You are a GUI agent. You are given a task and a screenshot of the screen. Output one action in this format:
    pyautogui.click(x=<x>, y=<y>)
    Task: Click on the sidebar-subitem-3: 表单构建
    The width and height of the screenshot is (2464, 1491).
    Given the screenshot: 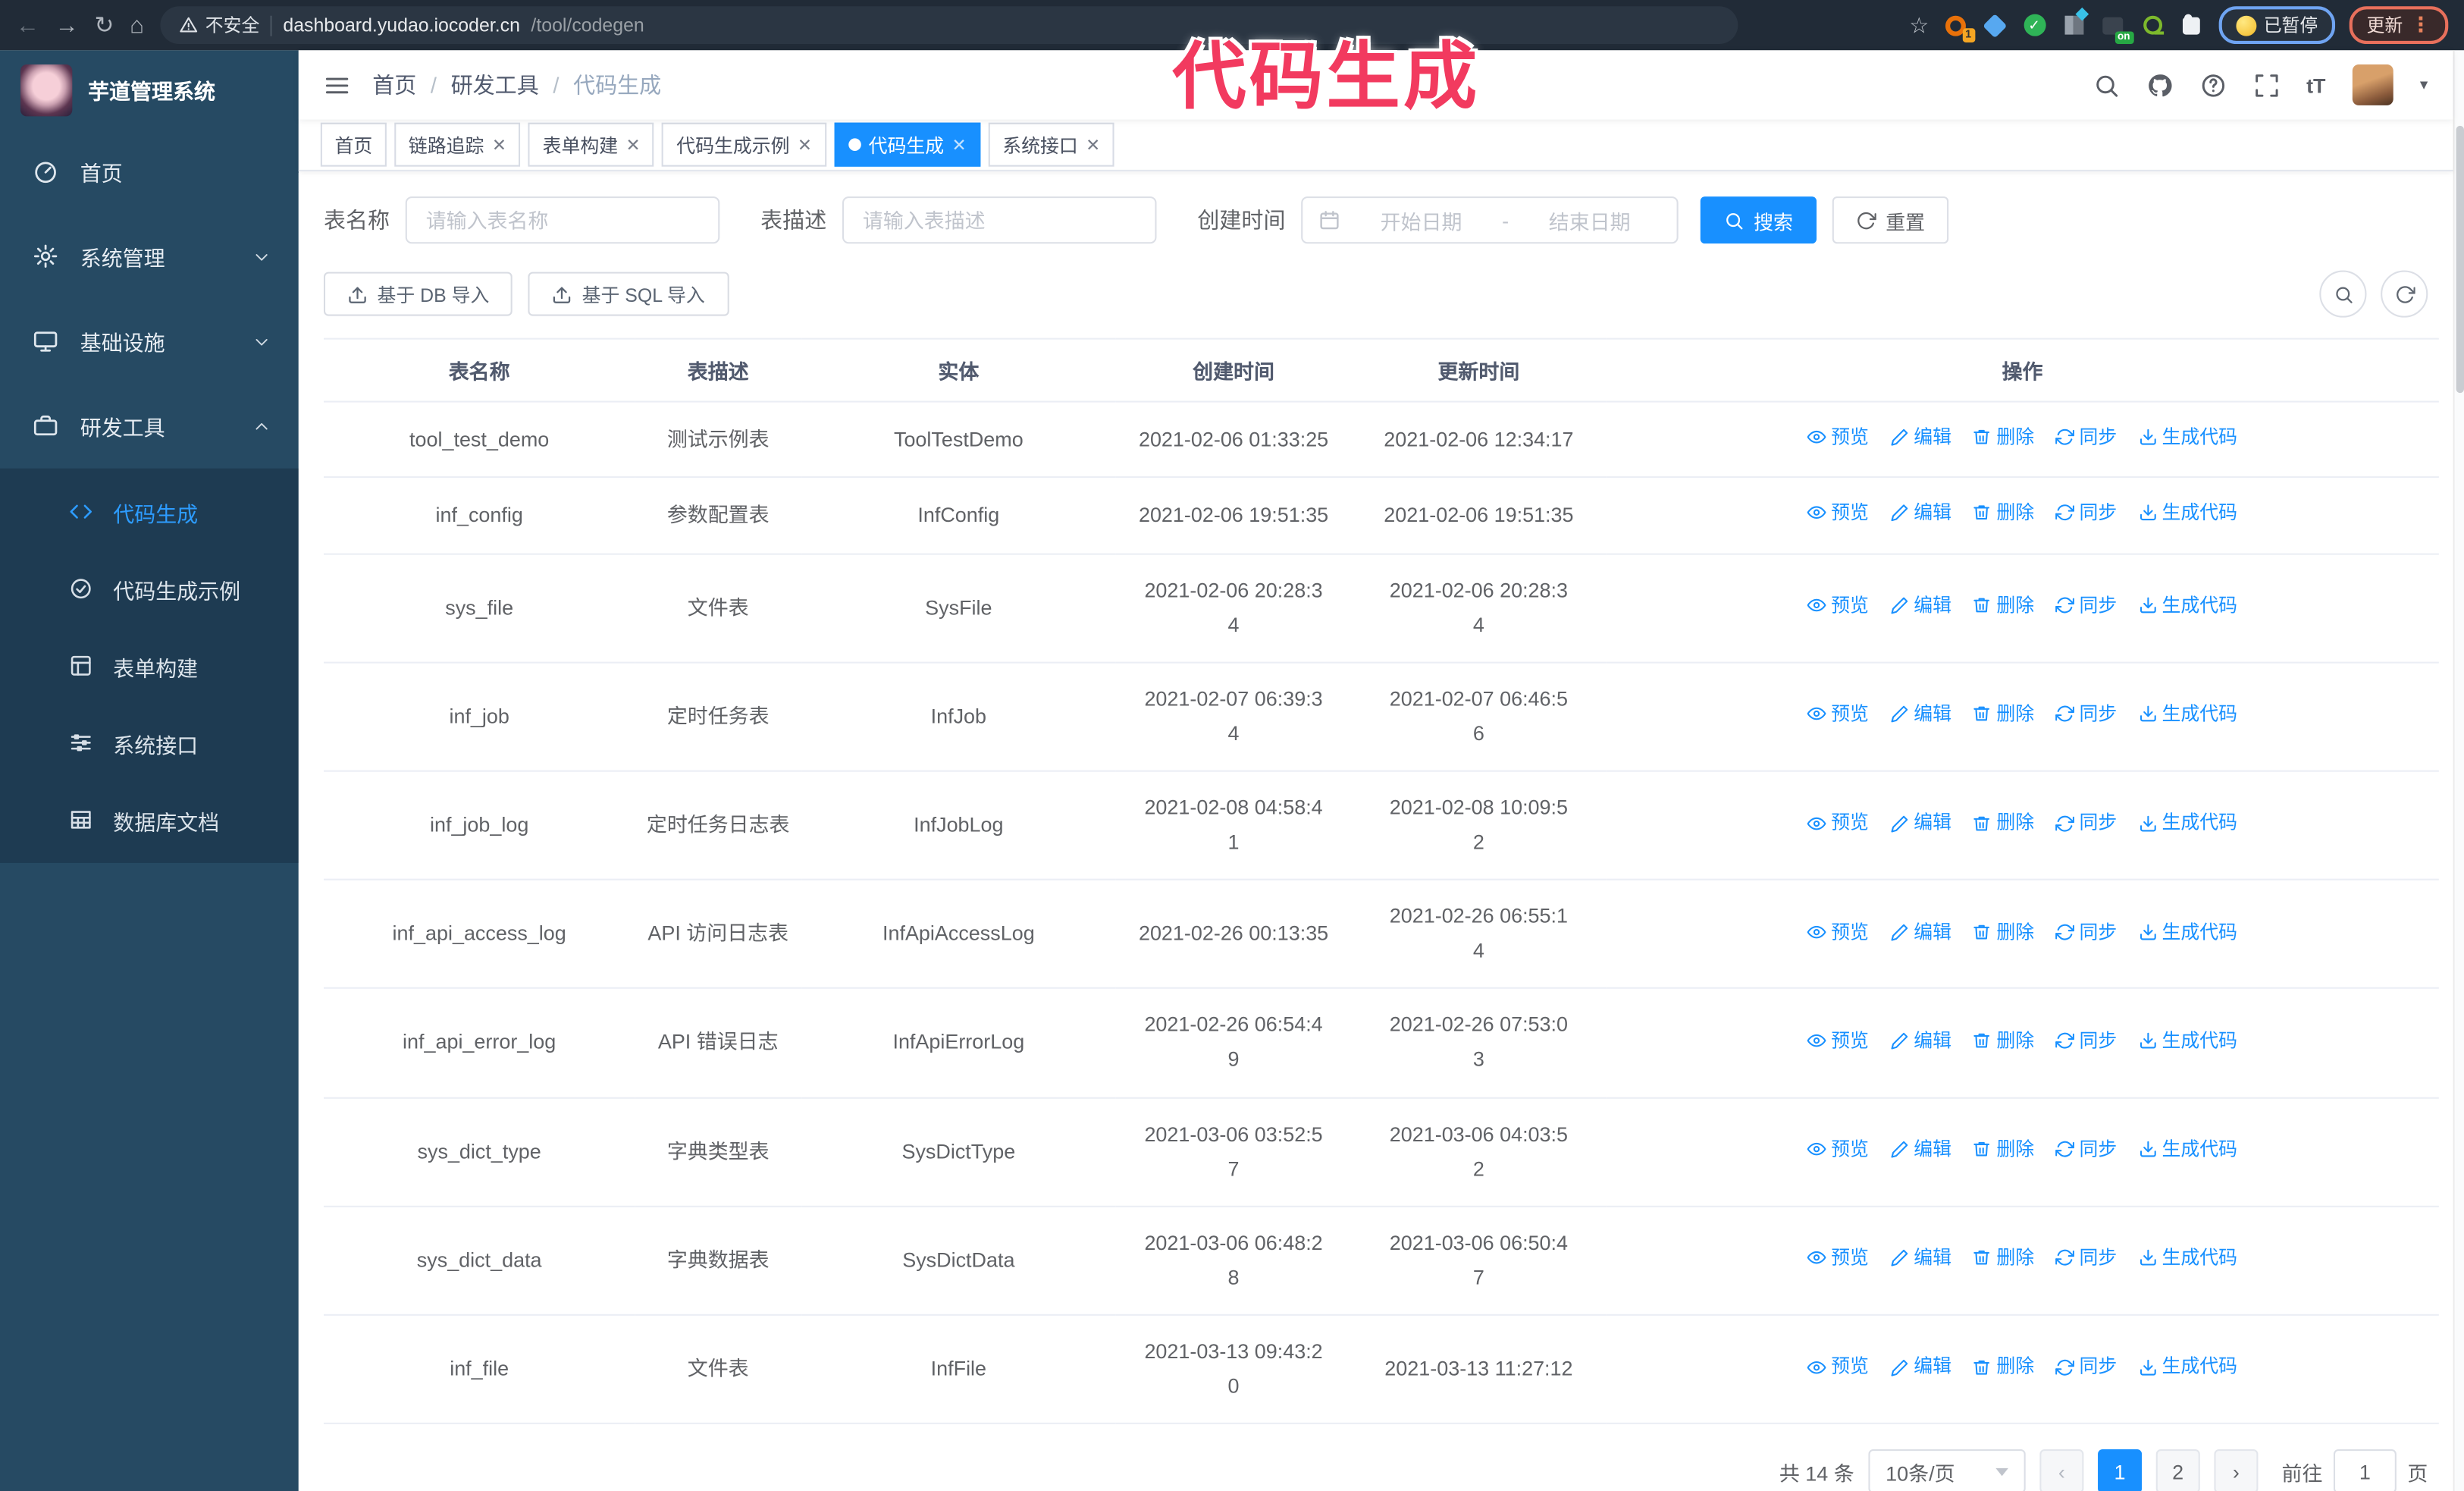 What is the action you would take?
    pyautogui.click(x=150, y=666)
    